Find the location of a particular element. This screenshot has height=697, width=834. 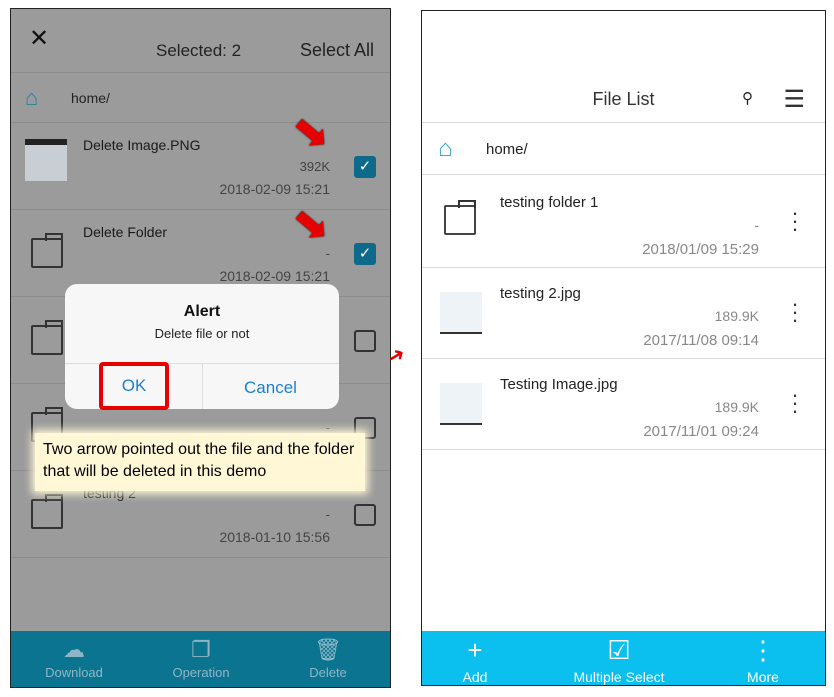

search-icon: ⚲ is located at coordinates (747, 98).